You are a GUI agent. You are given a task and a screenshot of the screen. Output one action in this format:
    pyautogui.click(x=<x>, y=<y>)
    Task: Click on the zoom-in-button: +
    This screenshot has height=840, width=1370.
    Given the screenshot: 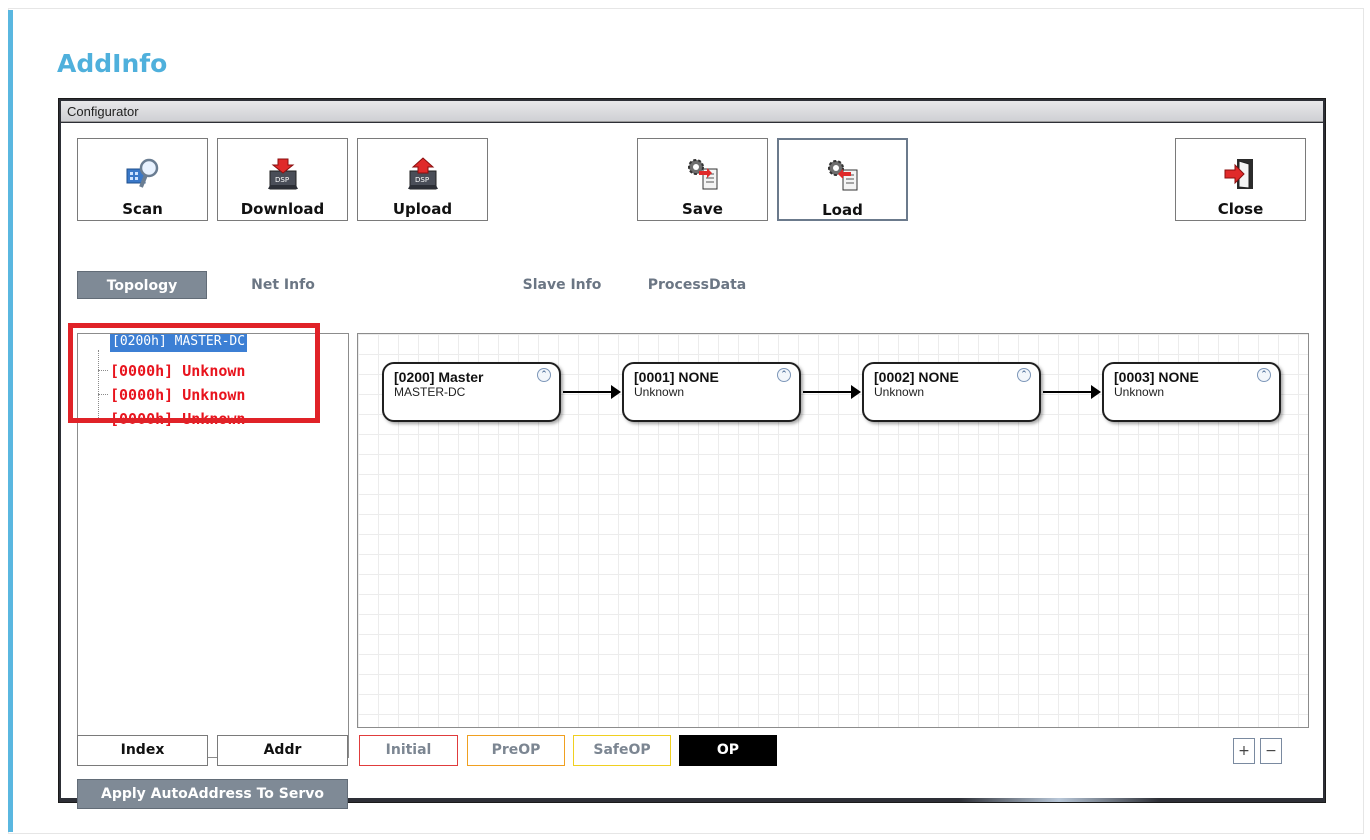 What is the action you would take?
    pyautogui.click(x=1244, y=751)
    